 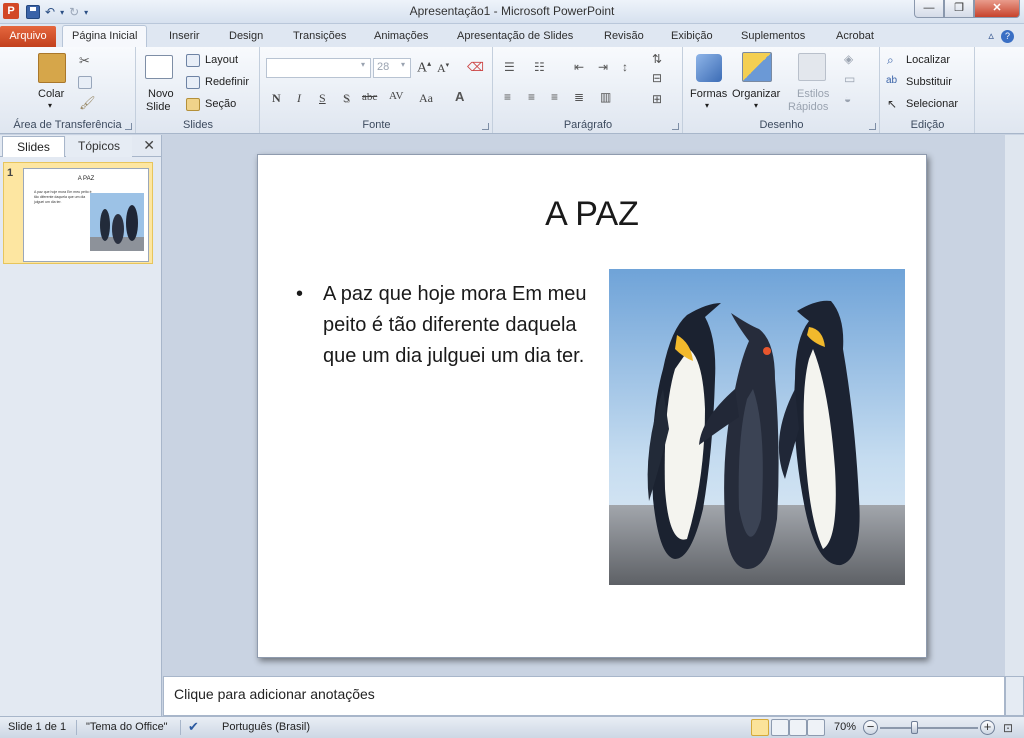 What do you see at coordinates (33, 146) in the screenshot?
I see `tab-slides-pane: Slides` at bounding box center [33, 146].